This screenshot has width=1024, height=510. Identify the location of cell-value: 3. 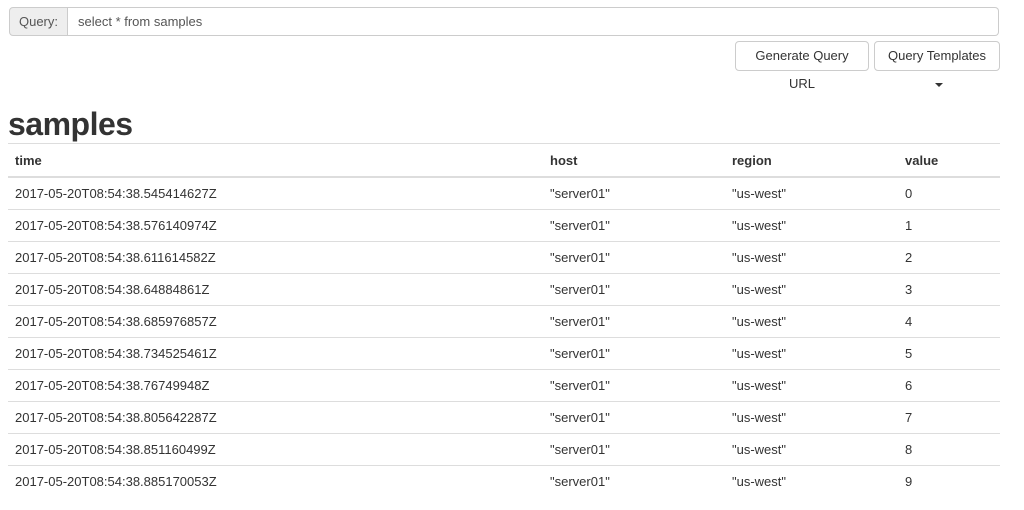
(949, 289).